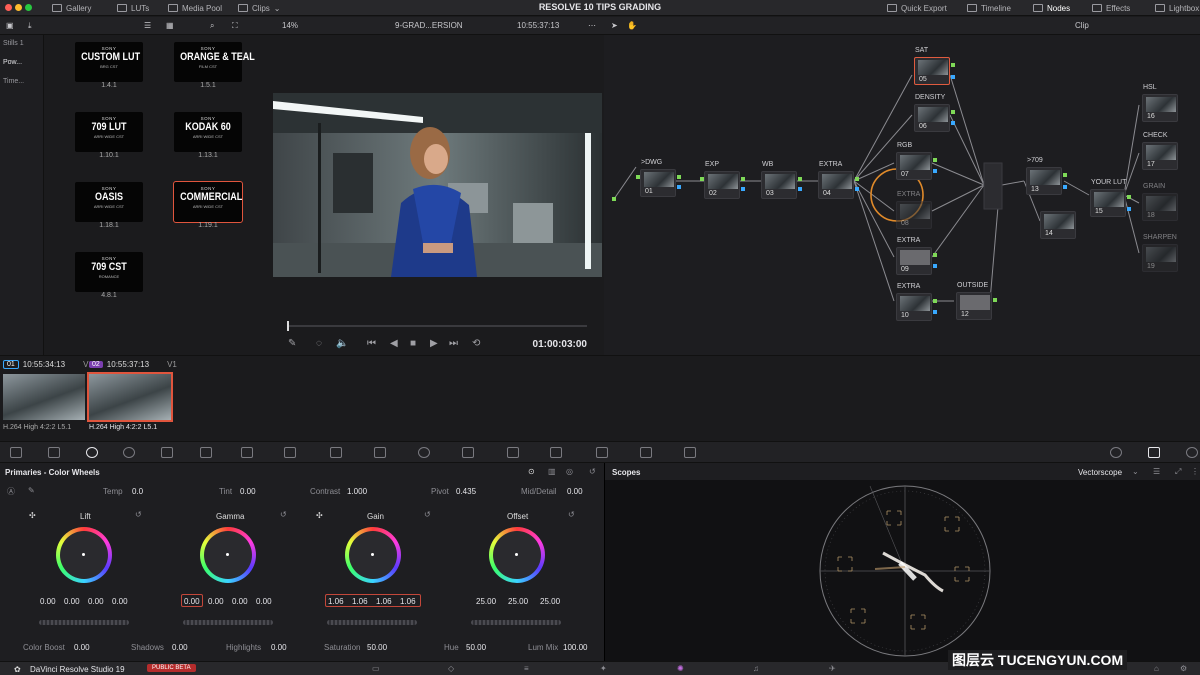 This screenshot has height=675, width=1200. What do you see at coordinates (914, 161) in the screenshot?
I see `node-07: RGB 07` at bounding box center [914, 161].